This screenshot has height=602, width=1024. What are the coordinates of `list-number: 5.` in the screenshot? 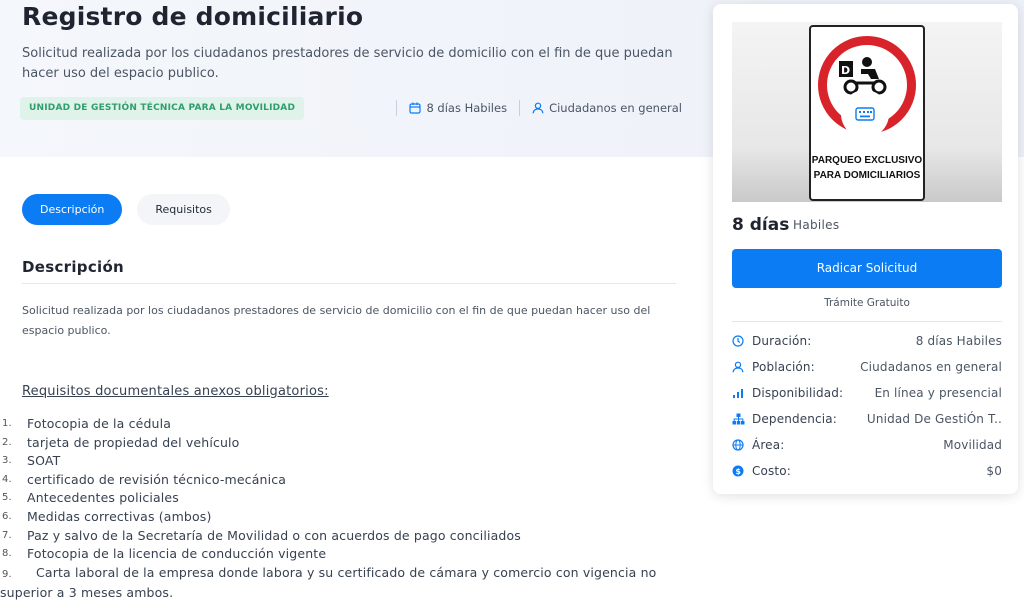 It's located at (7, 498).